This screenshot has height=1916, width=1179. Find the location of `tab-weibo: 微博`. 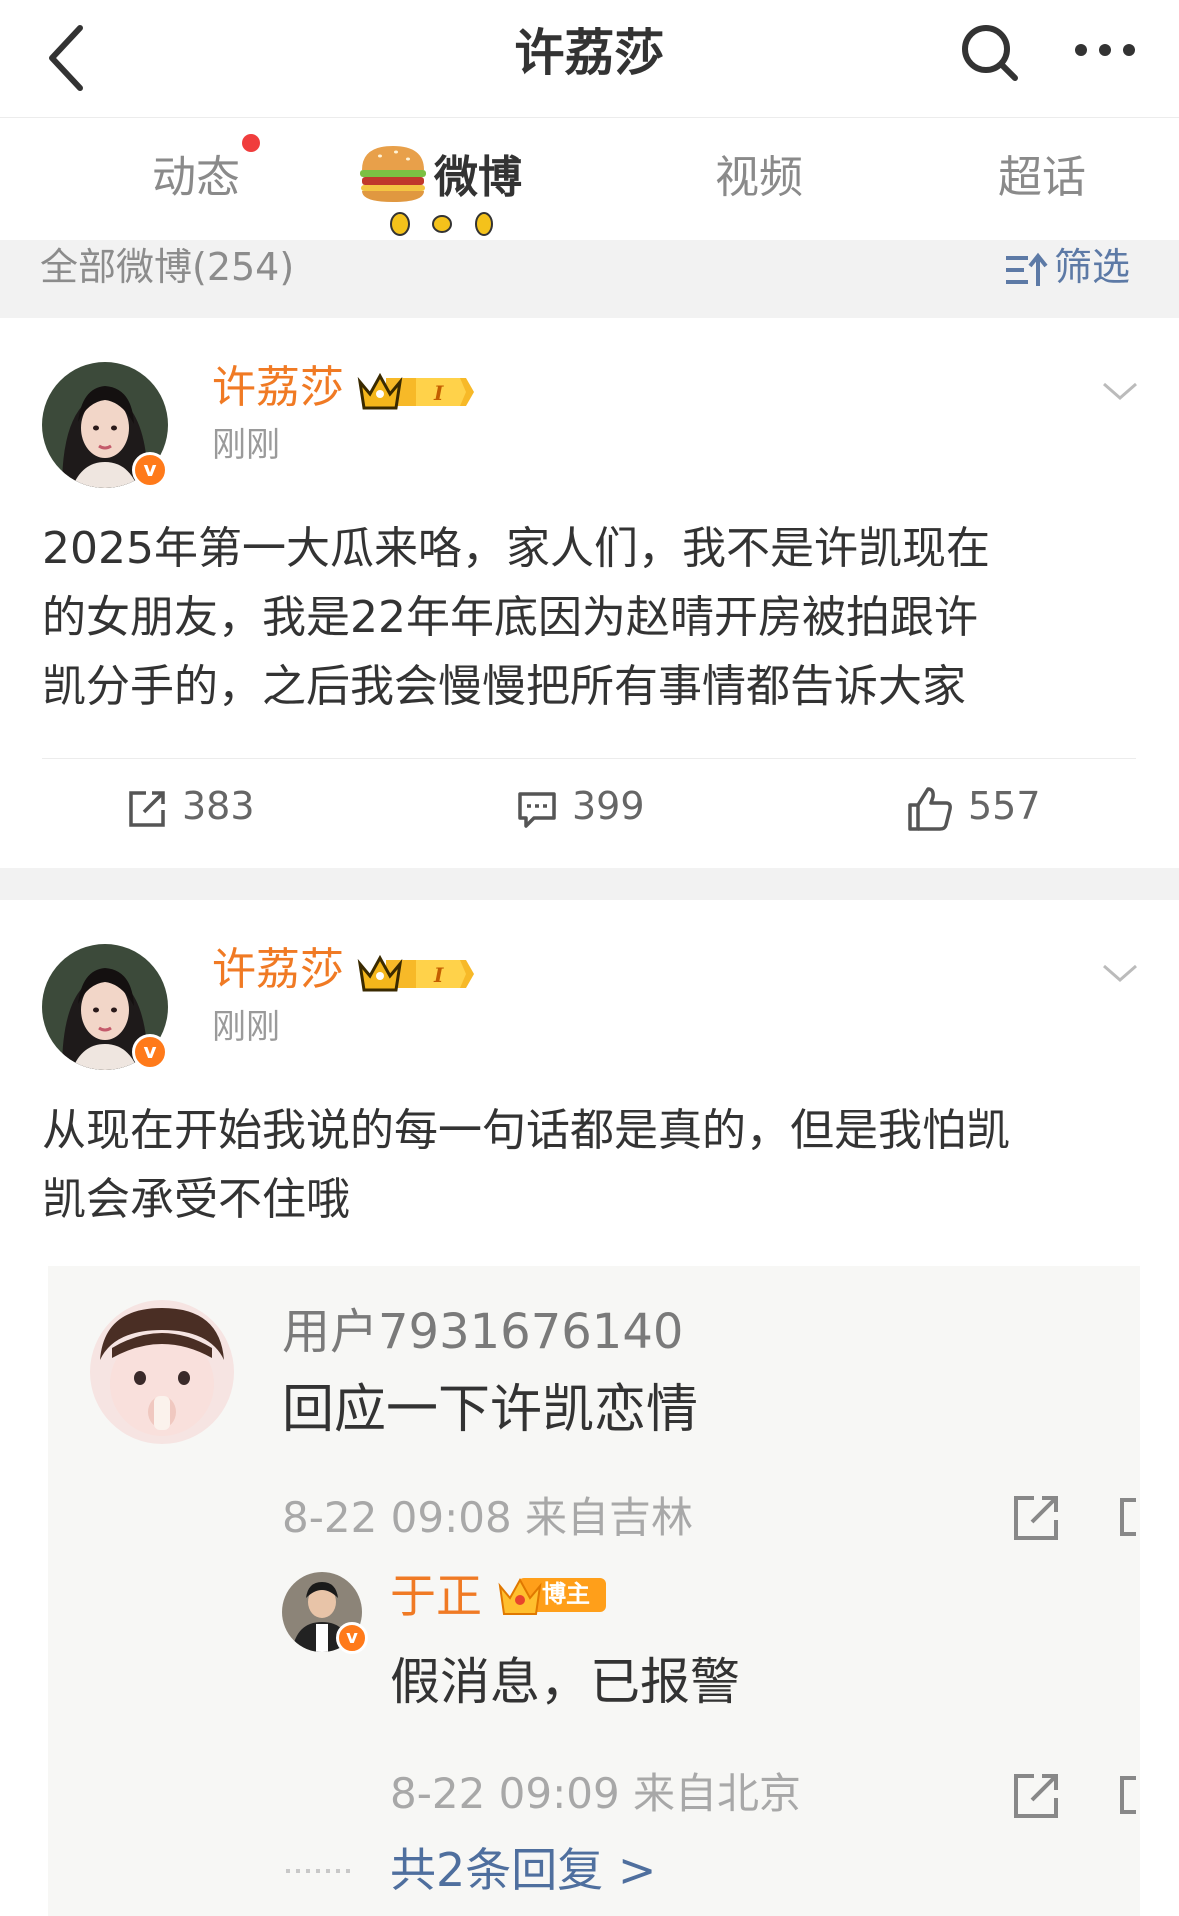

tab-weibo: 微博 is located at coordinates (478, 178).